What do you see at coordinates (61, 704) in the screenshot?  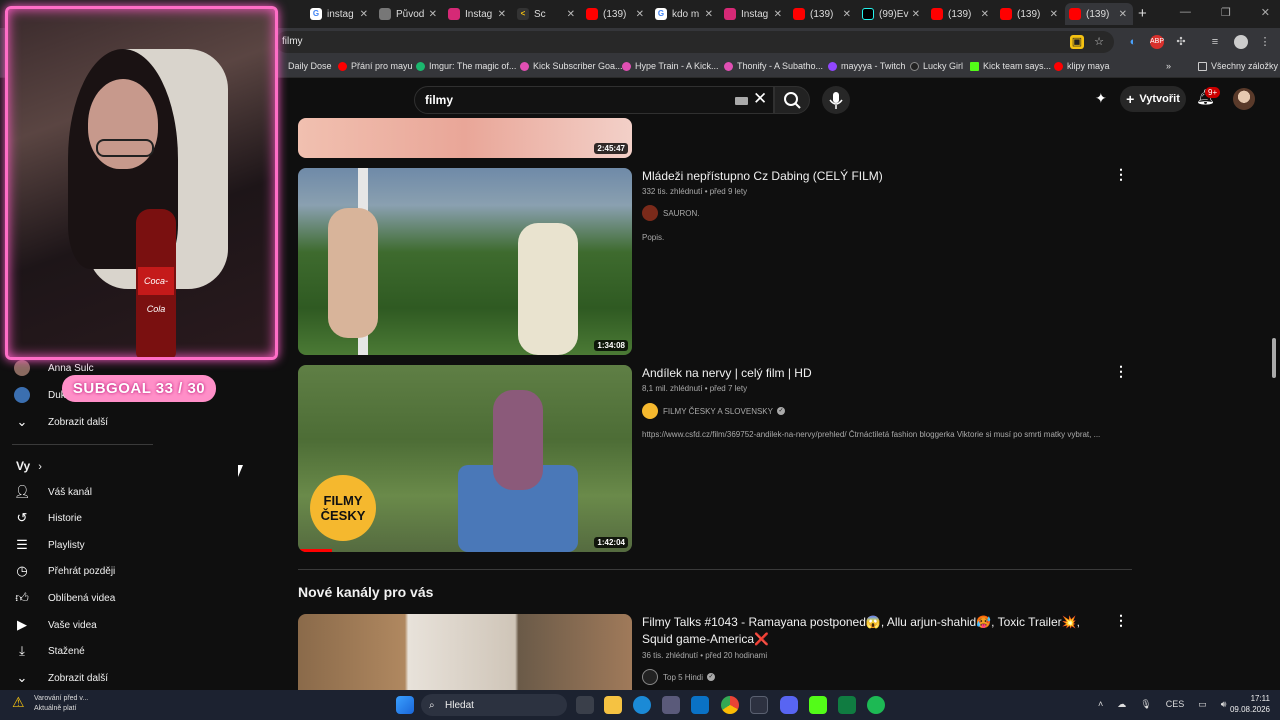 I see `weather-warning: Varování před v... Aktuálně platí` at bounding box center [61, 704].